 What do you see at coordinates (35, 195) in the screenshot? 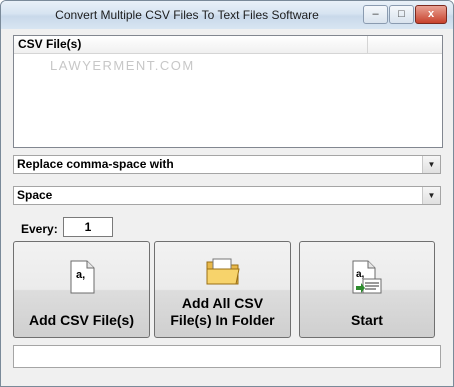
I see `replacement-value: Space` at bounding box center [35, 195].